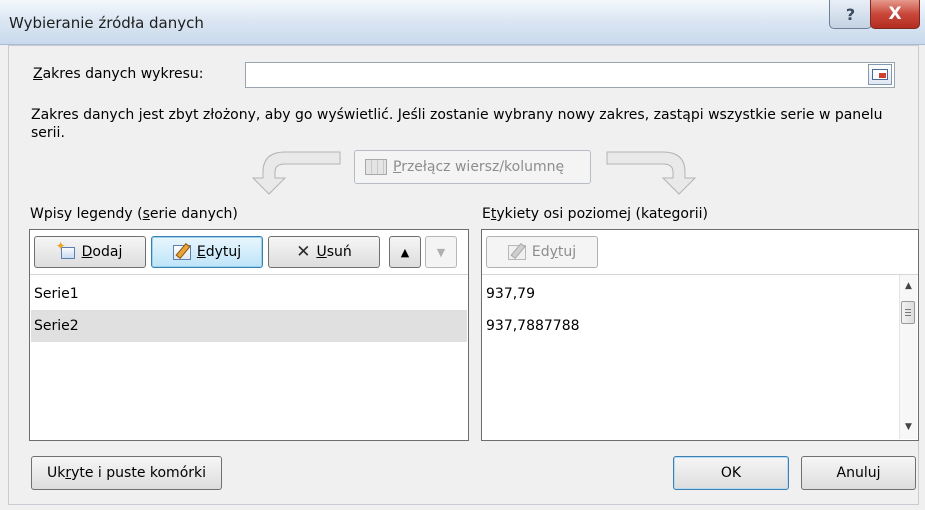 This screenshot has height=510, width=925. I want to click on axis-labels-label: Etykiety osi poziomej (kategorii), so click(595, 214).